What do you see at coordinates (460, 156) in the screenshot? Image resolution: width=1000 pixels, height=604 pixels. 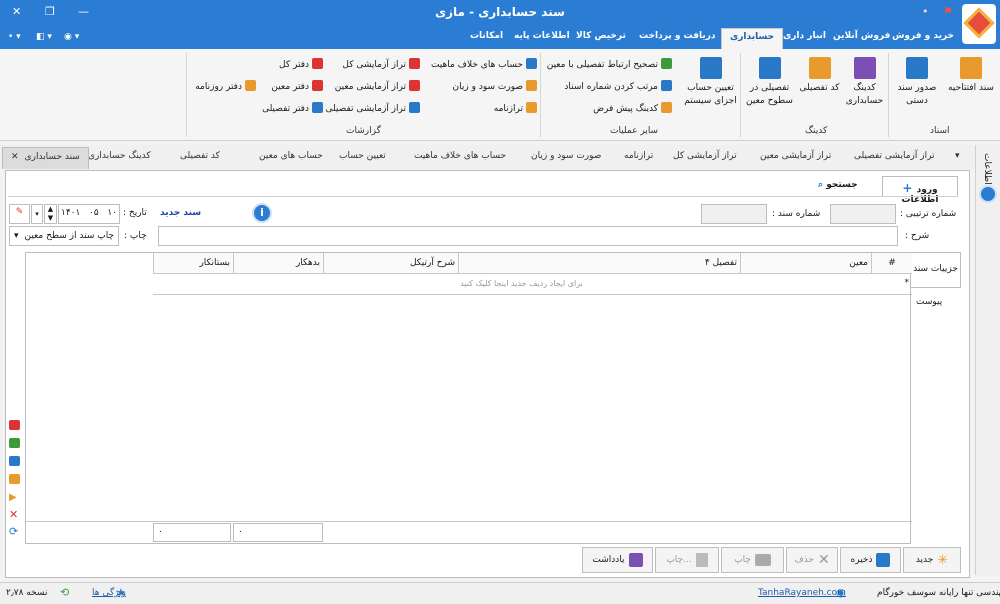 I see `tab-wrong-nature: حساب های خلاف ماهیت` at bounding box center [460, 156].